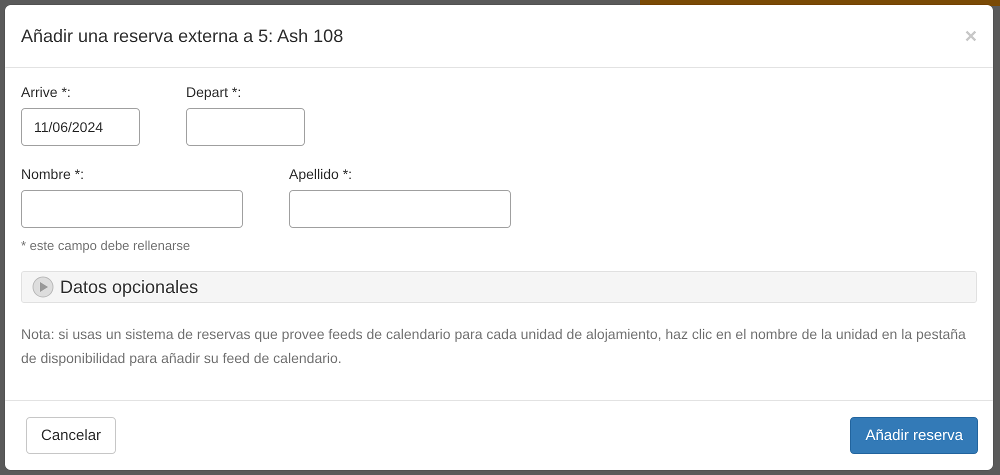 Image resolution: width=1000 pixels, height=475 pixels. I want to click on input-field: 11/06/2024, so click(80, 127).